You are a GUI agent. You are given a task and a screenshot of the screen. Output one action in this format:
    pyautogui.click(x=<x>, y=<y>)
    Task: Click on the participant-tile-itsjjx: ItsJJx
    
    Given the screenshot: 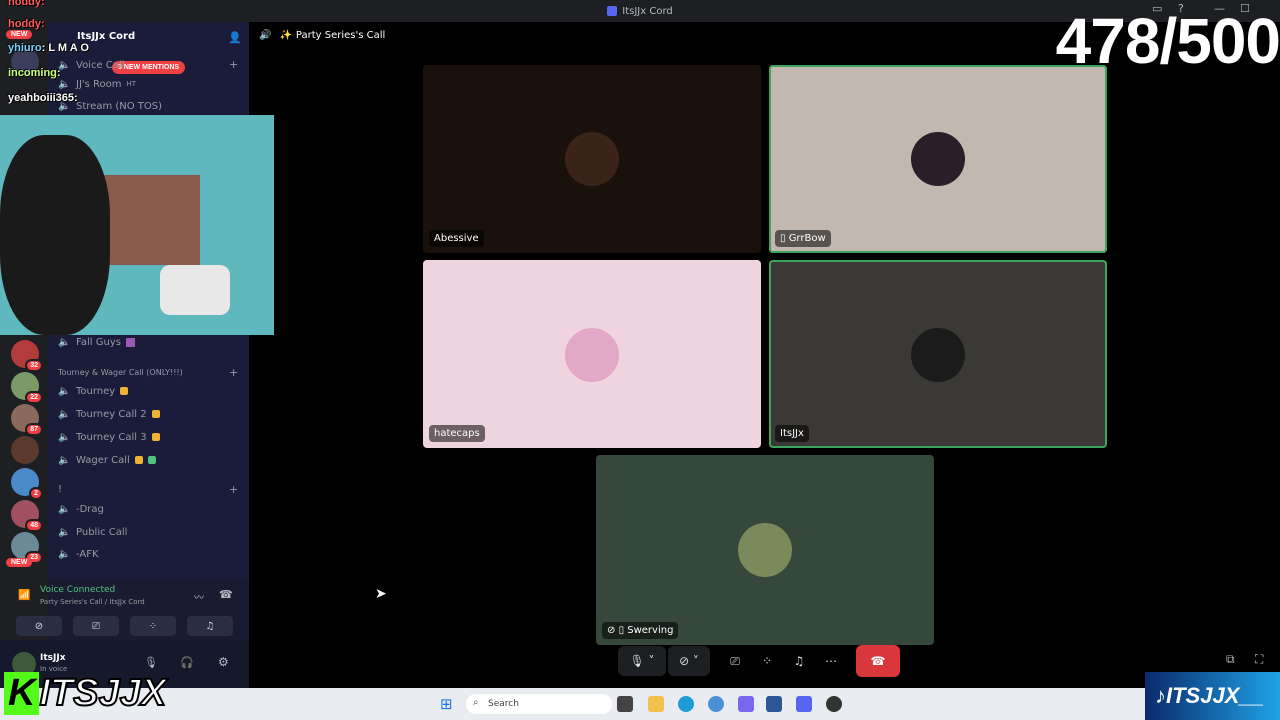 What is the action you would take?
    pyautogui.click(x=938, y=354)
    